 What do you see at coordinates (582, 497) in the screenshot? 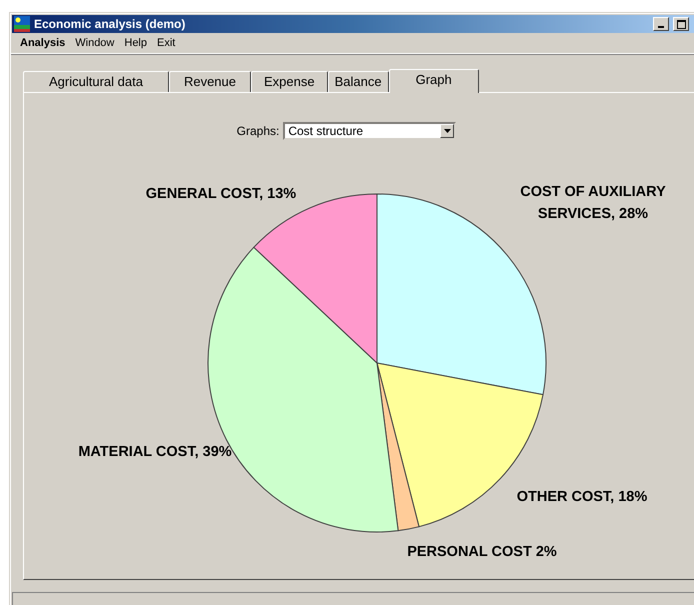
I see `slice-label: OTHER COST, 18%` at bounding box center [582, 497].